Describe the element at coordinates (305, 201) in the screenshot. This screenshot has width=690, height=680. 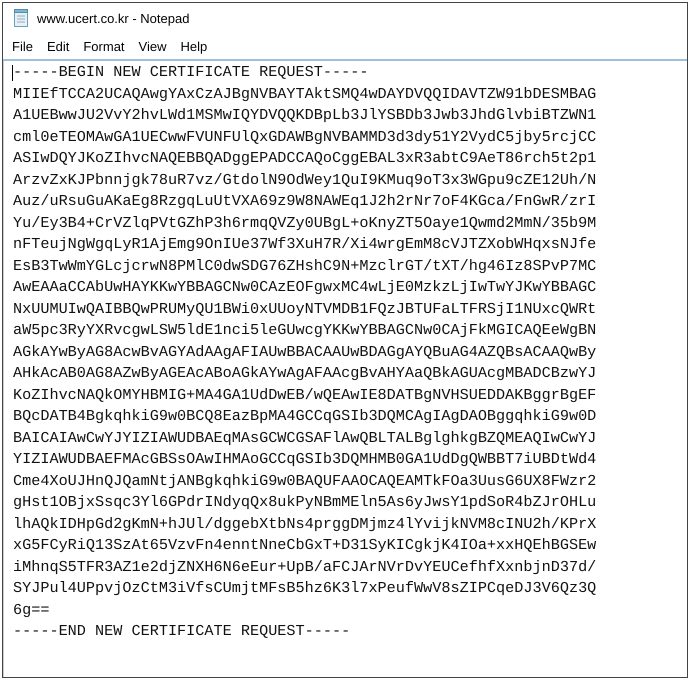
I see `text-line: Auz/uRsuGuAKaEg8RzgqLuUtVXA69z9W8NAWEq1J2h2rNr7oF4KGca/FnGwR/zrI` at that location.